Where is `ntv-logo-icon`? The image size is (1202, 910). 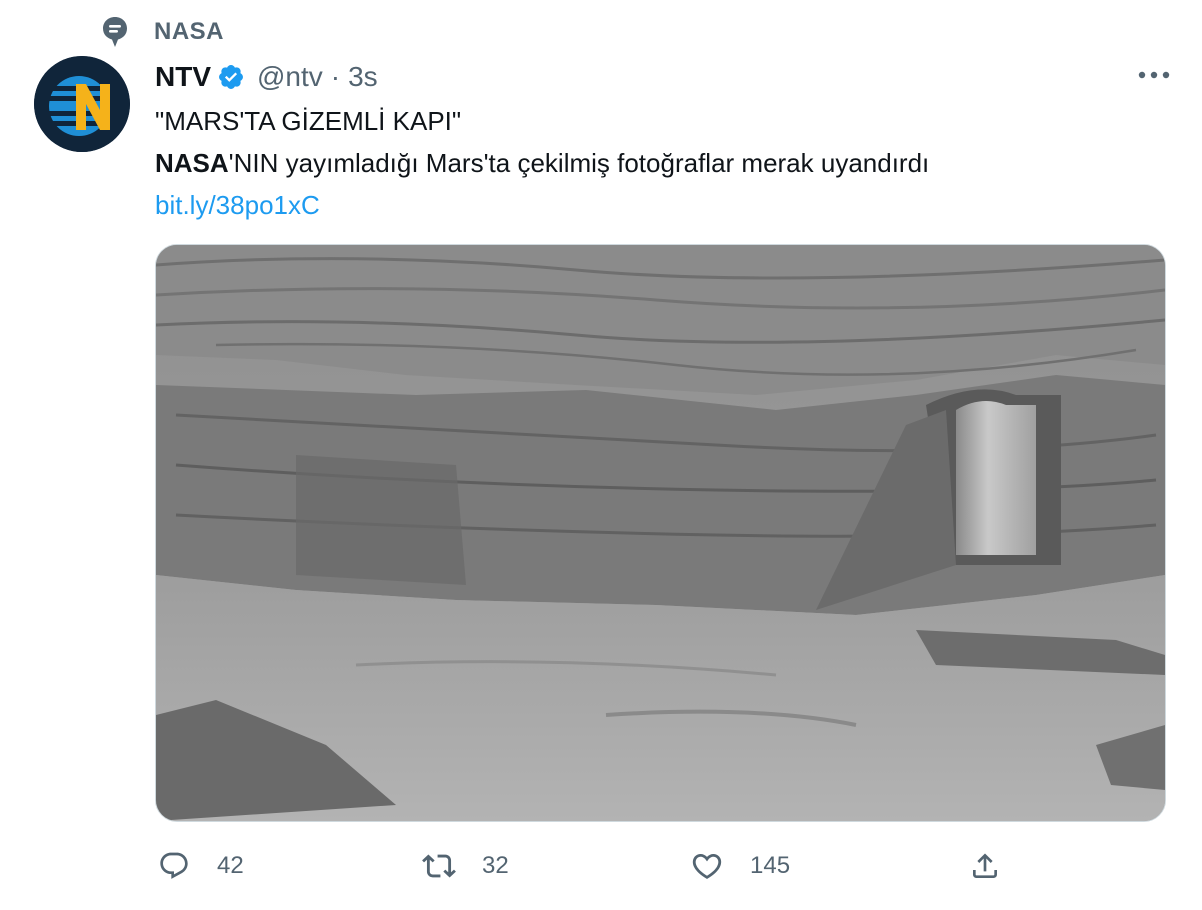
ntv-logo-icon is located at coordinates (82, 104).